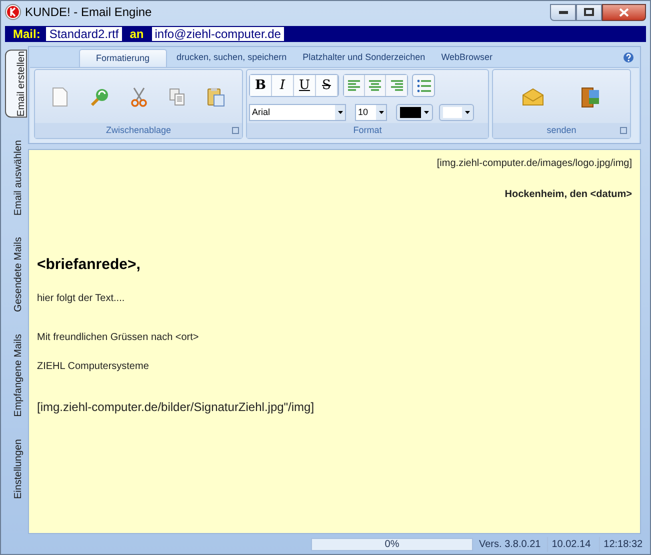  Describe the element at coordinates (456, 112) in the screenshot. I see `back-color-picker` at that location.